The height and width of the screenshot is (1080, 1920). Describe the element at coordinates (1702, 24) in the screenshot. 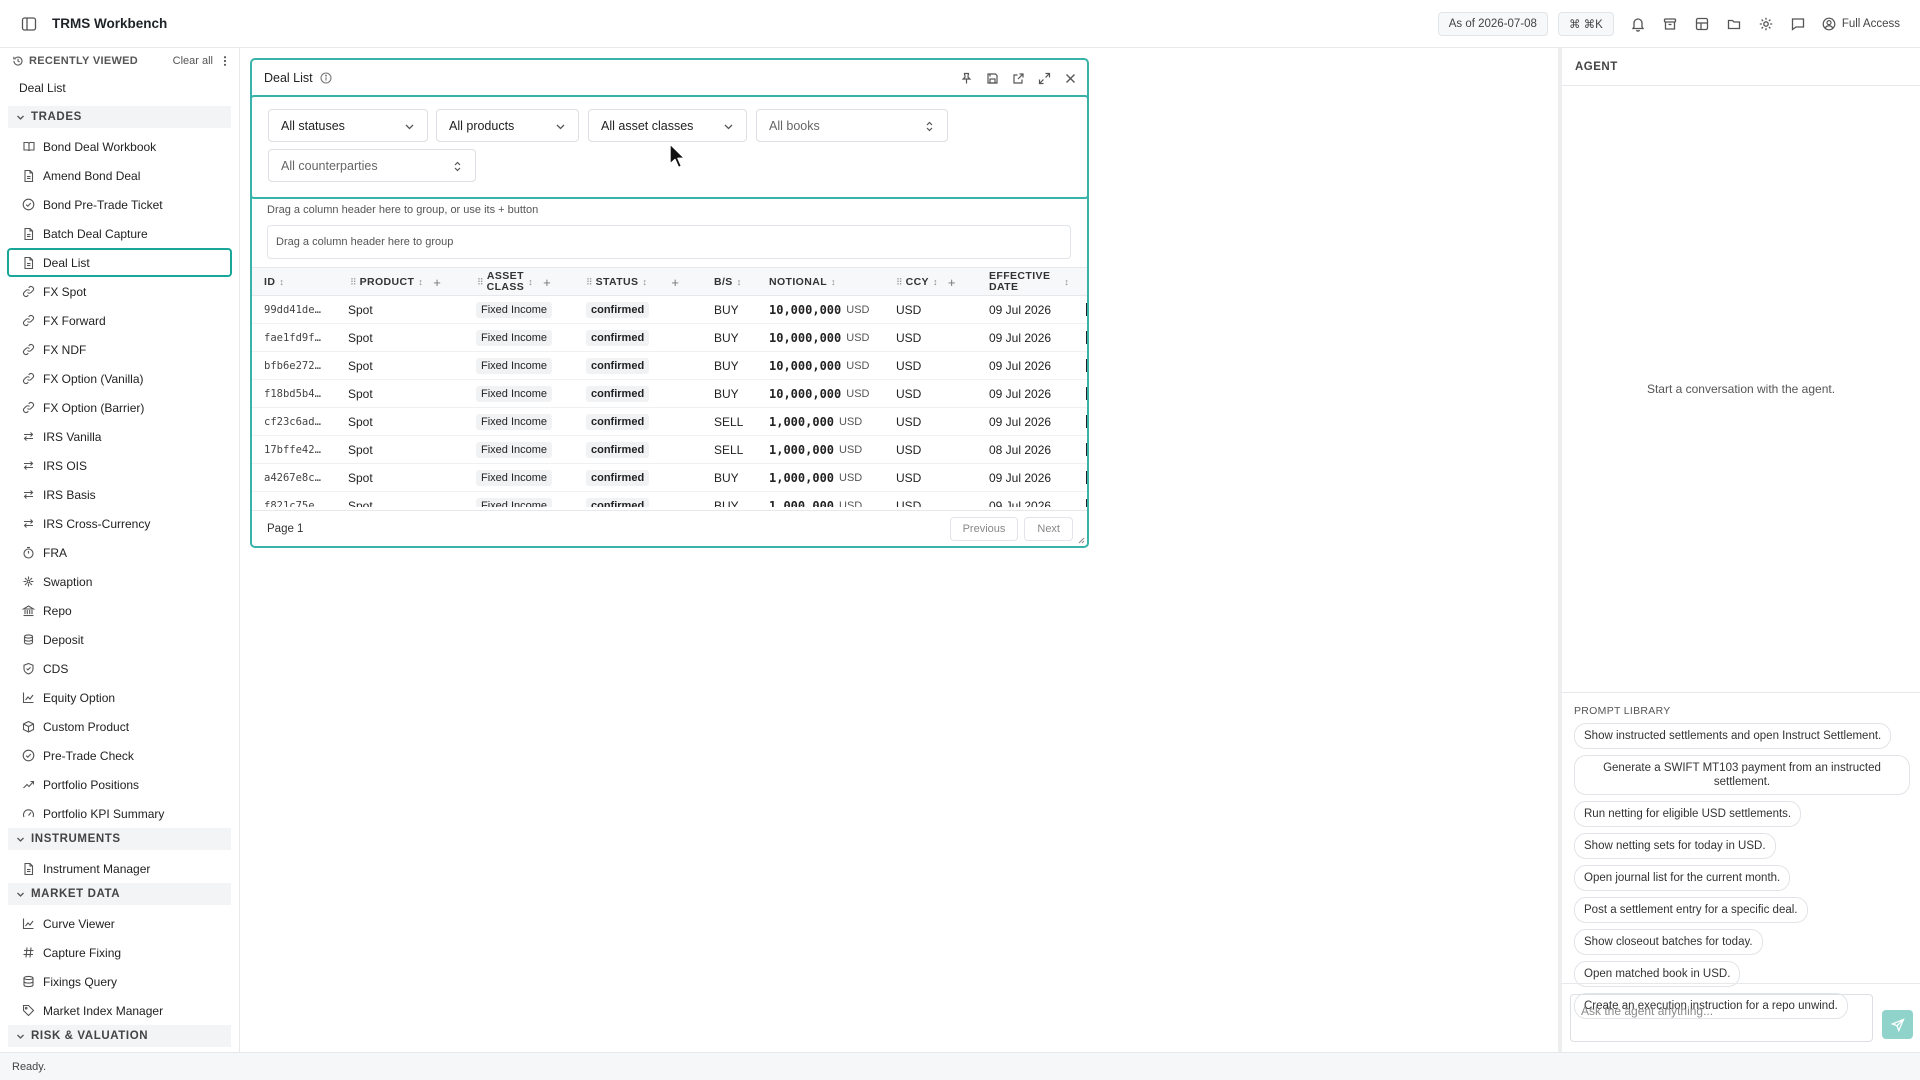

I see `layout-icon` at that location.